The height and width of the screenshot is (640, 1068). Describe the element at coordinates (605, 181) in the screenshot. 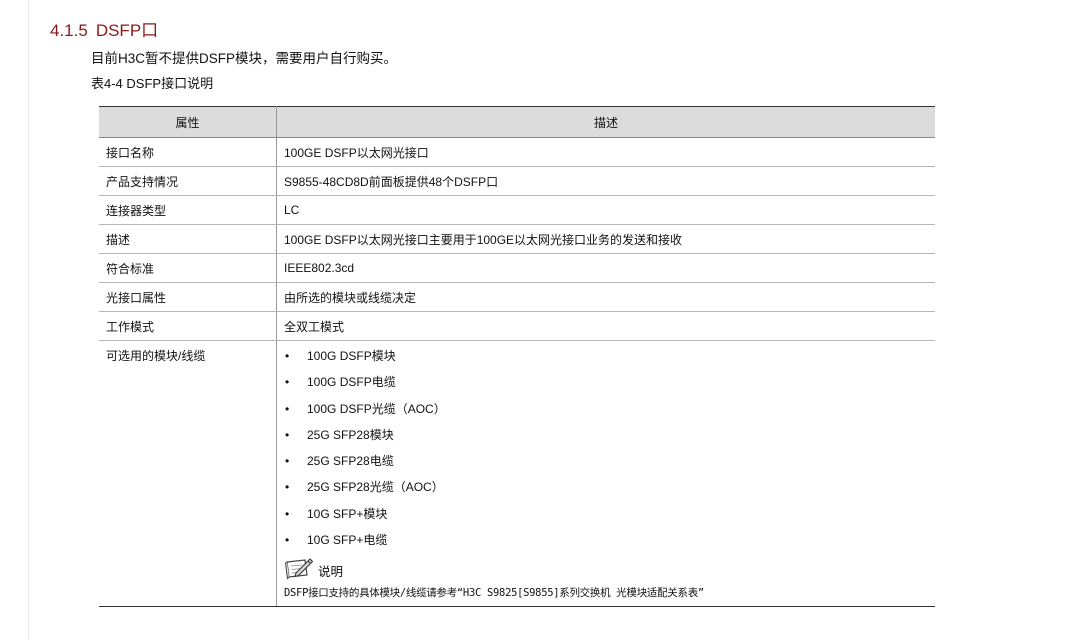

I see `row-description: S9855-48CD8D前面板提供48个DSFP口` at that location.